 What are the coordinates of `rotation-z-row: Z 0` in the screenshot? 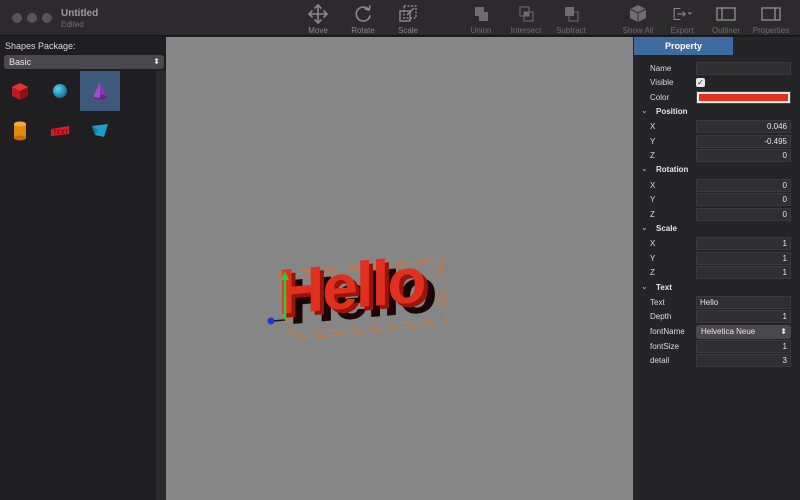 It's located at (716, 215).